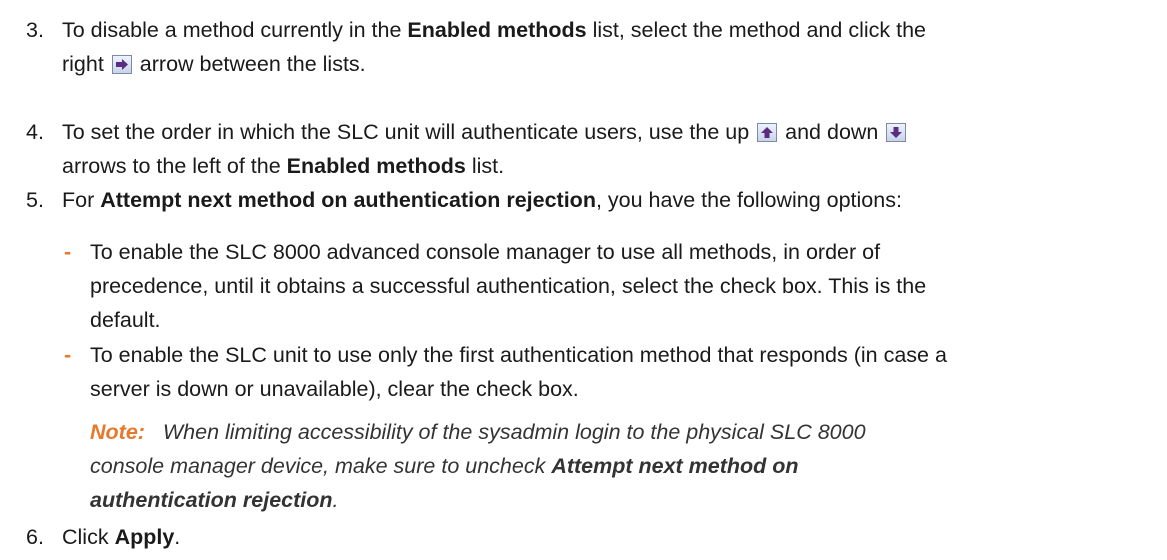  I want to click on right-arrow-icon, so click(121, 64).